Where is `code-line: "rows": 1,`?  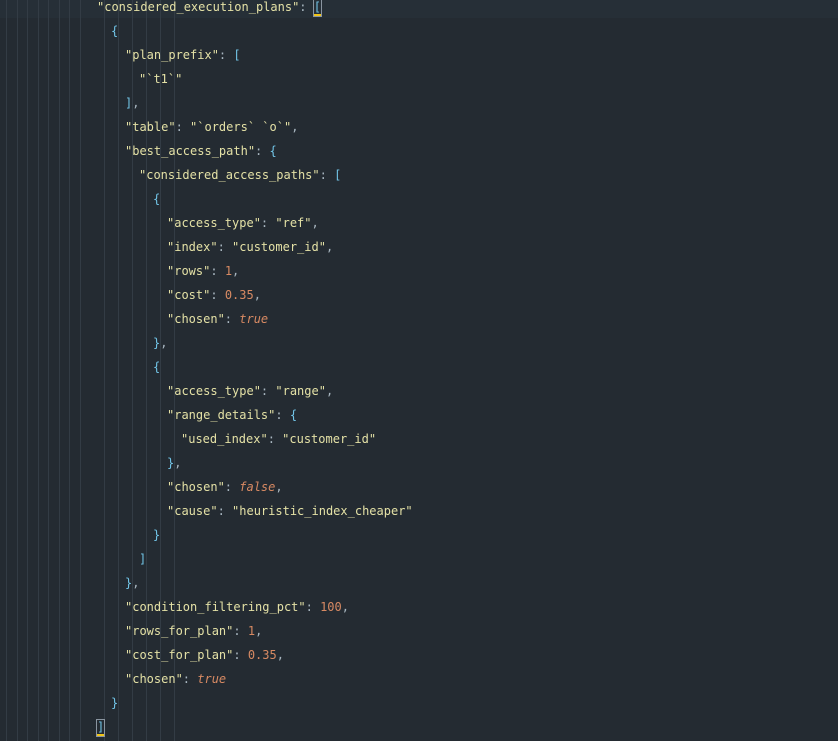
code-line: "rows": 1, is located at coordinates (203, 271).